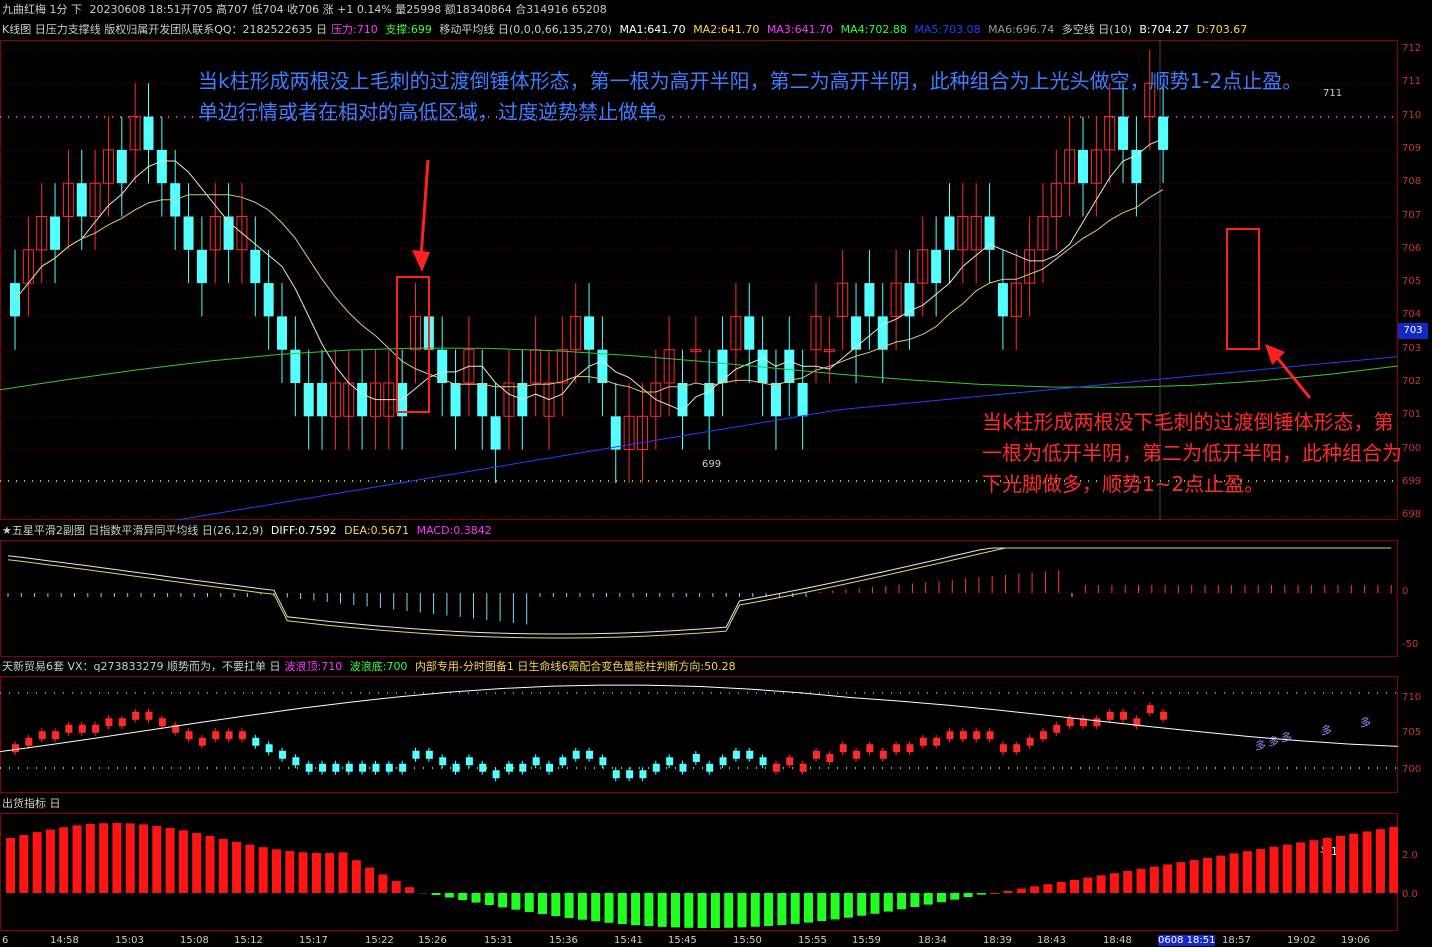  Describe the element at coordinates (1412, 115) in the screenshot. I see `price-axis-label: 710` at that location.